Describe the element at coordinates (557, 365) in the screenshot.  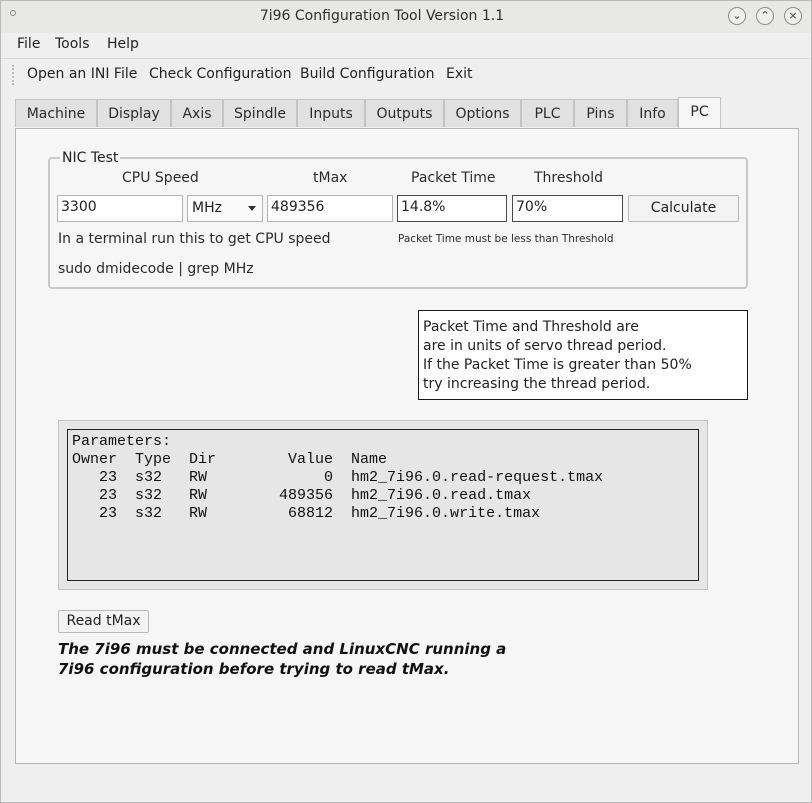
I see `note-line: If the Packet Time is greater than 50%` at that location.